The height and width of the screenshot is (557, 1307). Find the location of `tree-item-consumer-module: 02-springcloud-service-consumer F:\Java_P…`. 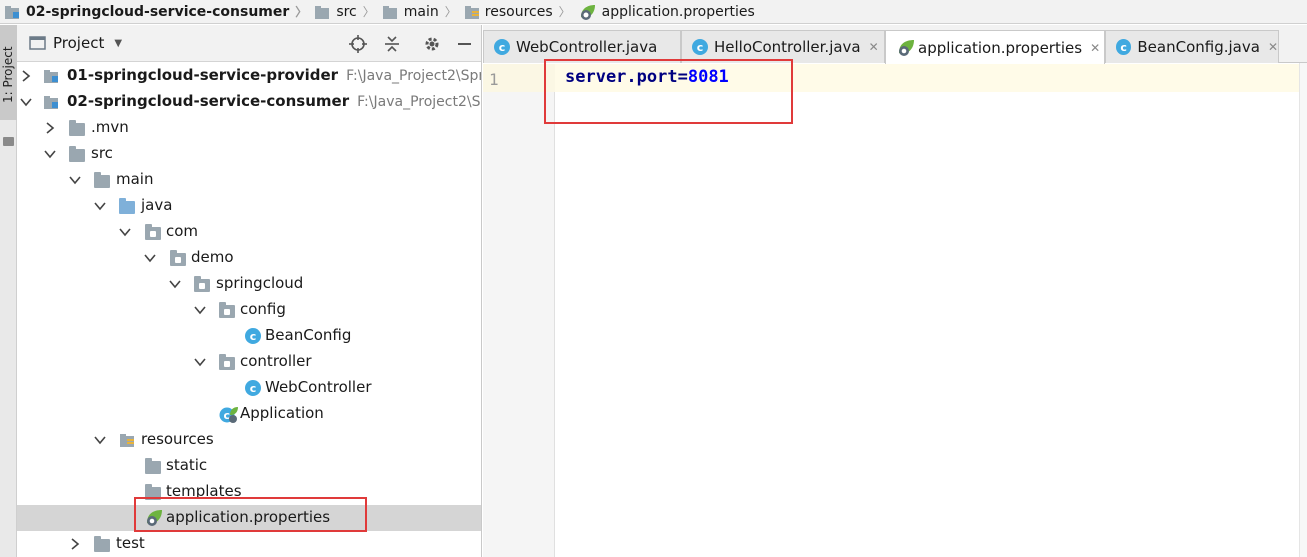

tree-item-consumer-module: 02-springcloud-service-consumer F:\Java_P… is located at coordinates (249, 102).